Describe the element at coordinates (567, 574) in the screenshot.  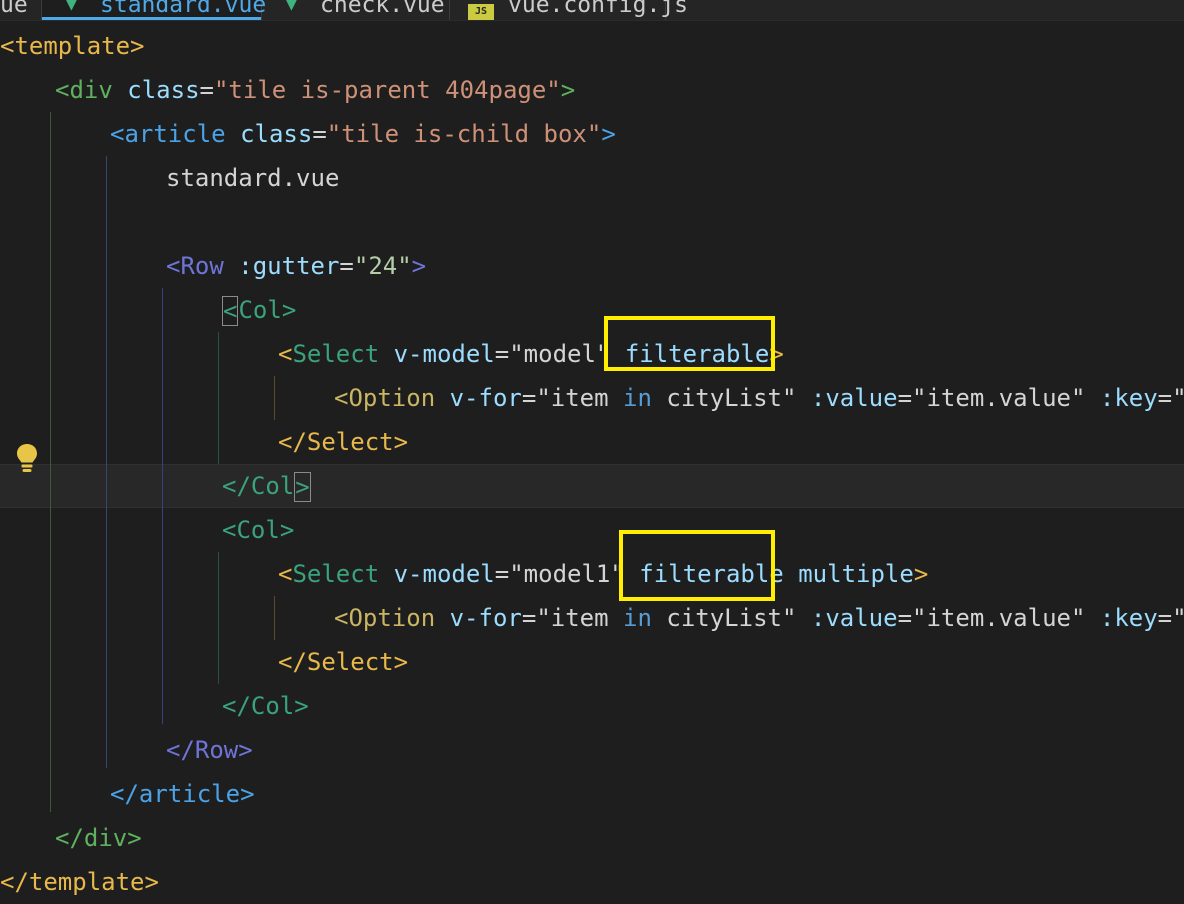
I see `code-token: "model1"` at that location.